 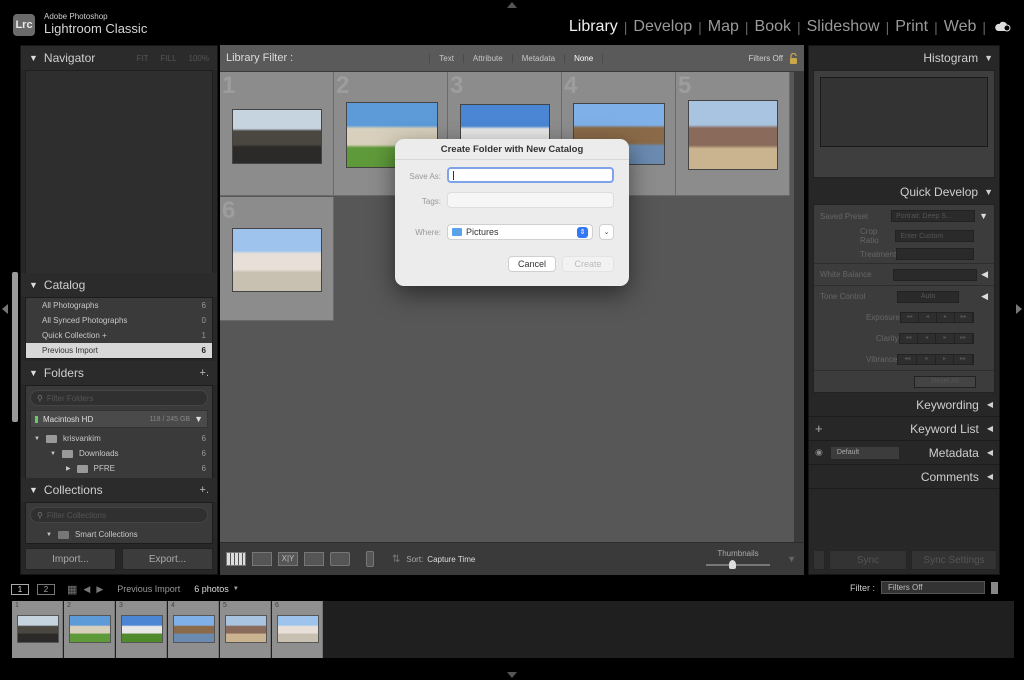 I want to click on module-library: Library, so click(x=593, y=27).